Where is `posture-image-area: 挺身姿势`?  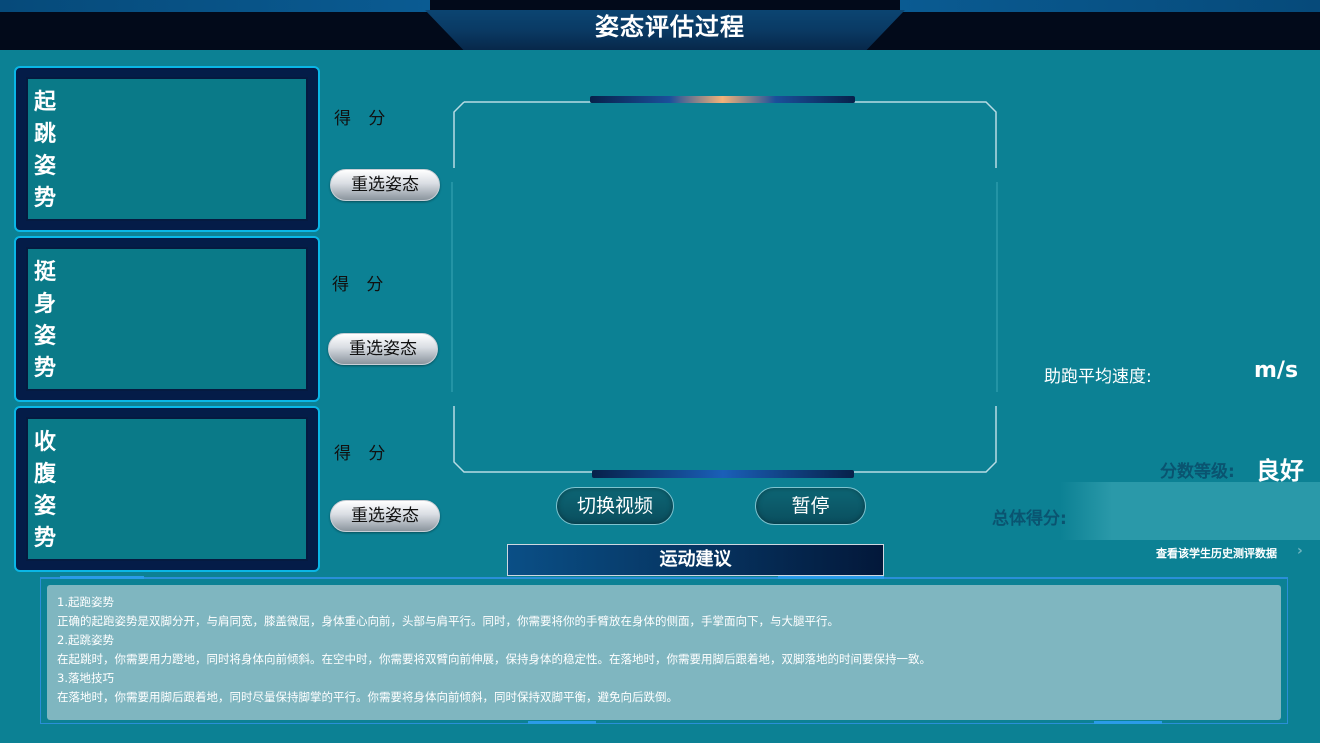
posture-image-area: 挺身姿势 is located at coordinates (167, 319).